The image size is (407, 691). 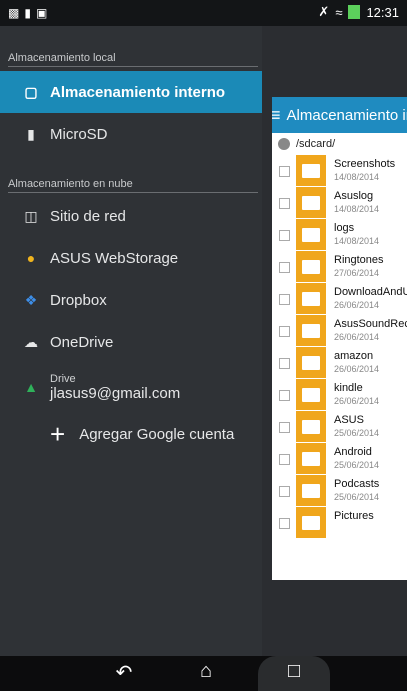 What do you see at coordinates (316, 144) in the screenshot?
I see `path-text: /sdcard/` at bounding box center [316, 144].